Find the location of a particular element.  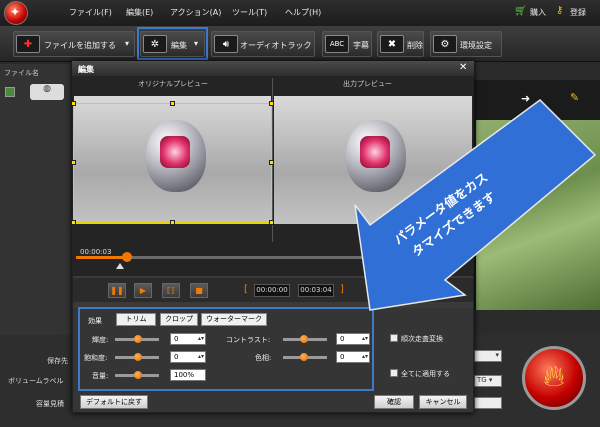

add-file-button: ✚ ファイルを追加する ▾ is located at coordinates (74, 44).